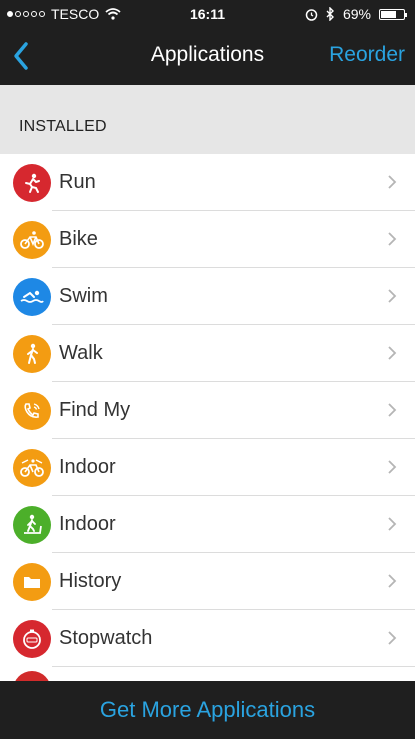  I want to click on app-label: Find My, so click(95, 410).